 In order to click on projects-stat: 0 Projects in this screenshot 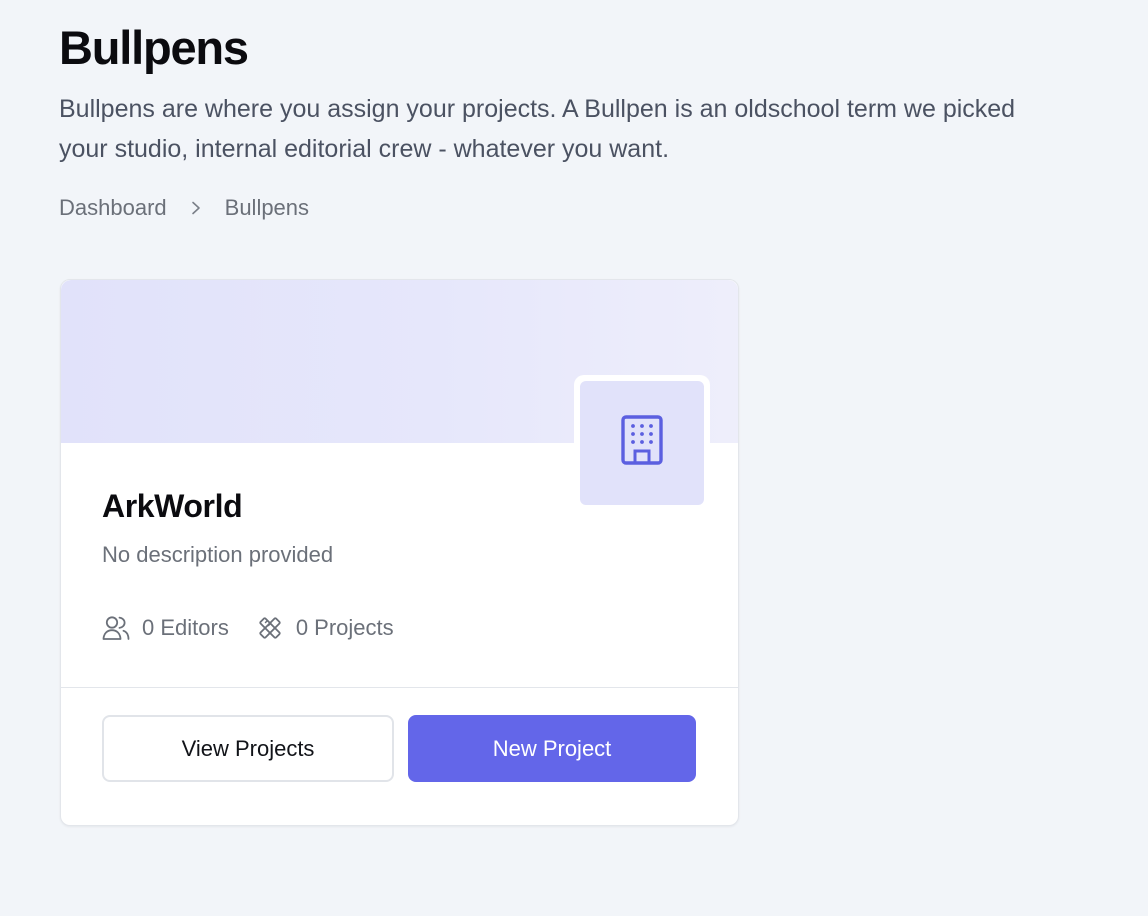, I will do `click(325, 628)`.